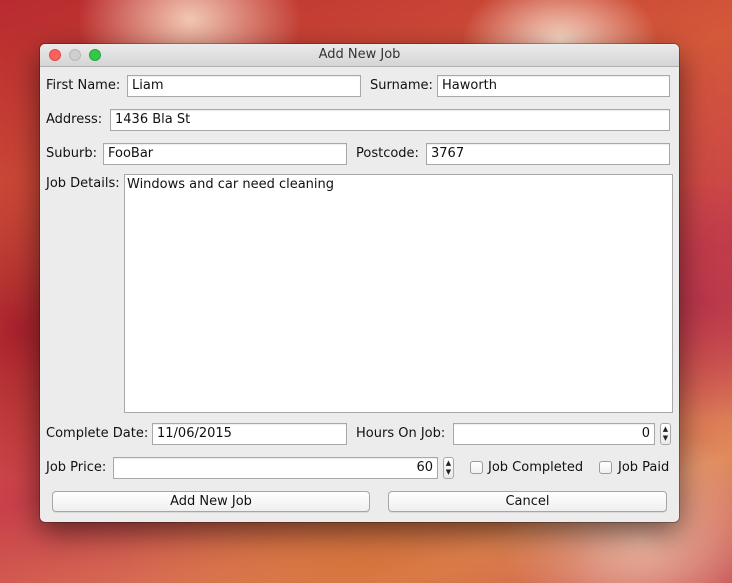  I want to click on complete-date-label: Complete Date:, so click(97, 433).